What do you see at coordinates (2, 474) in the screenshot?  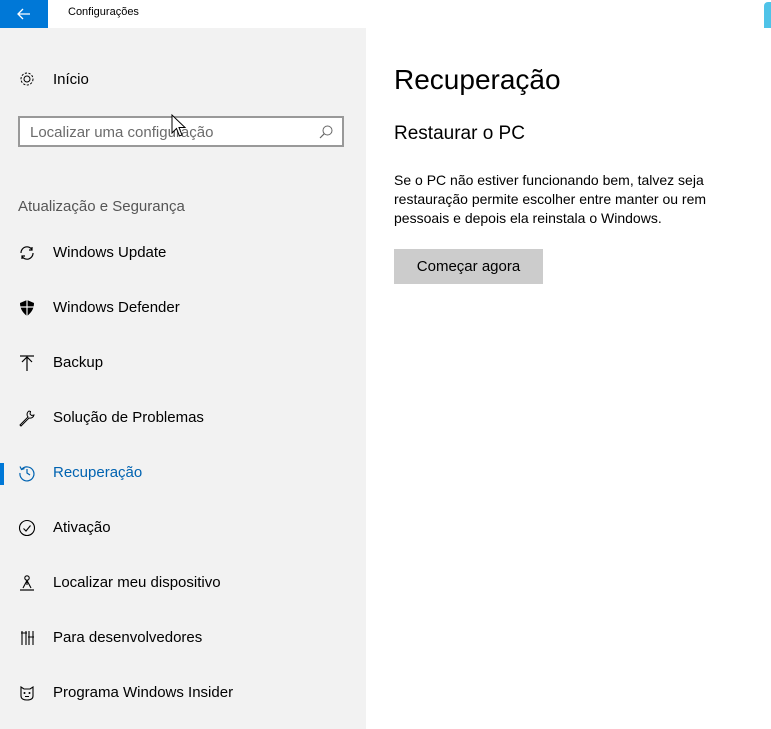 I see `active-indicator` at bounding box center [2, 474].